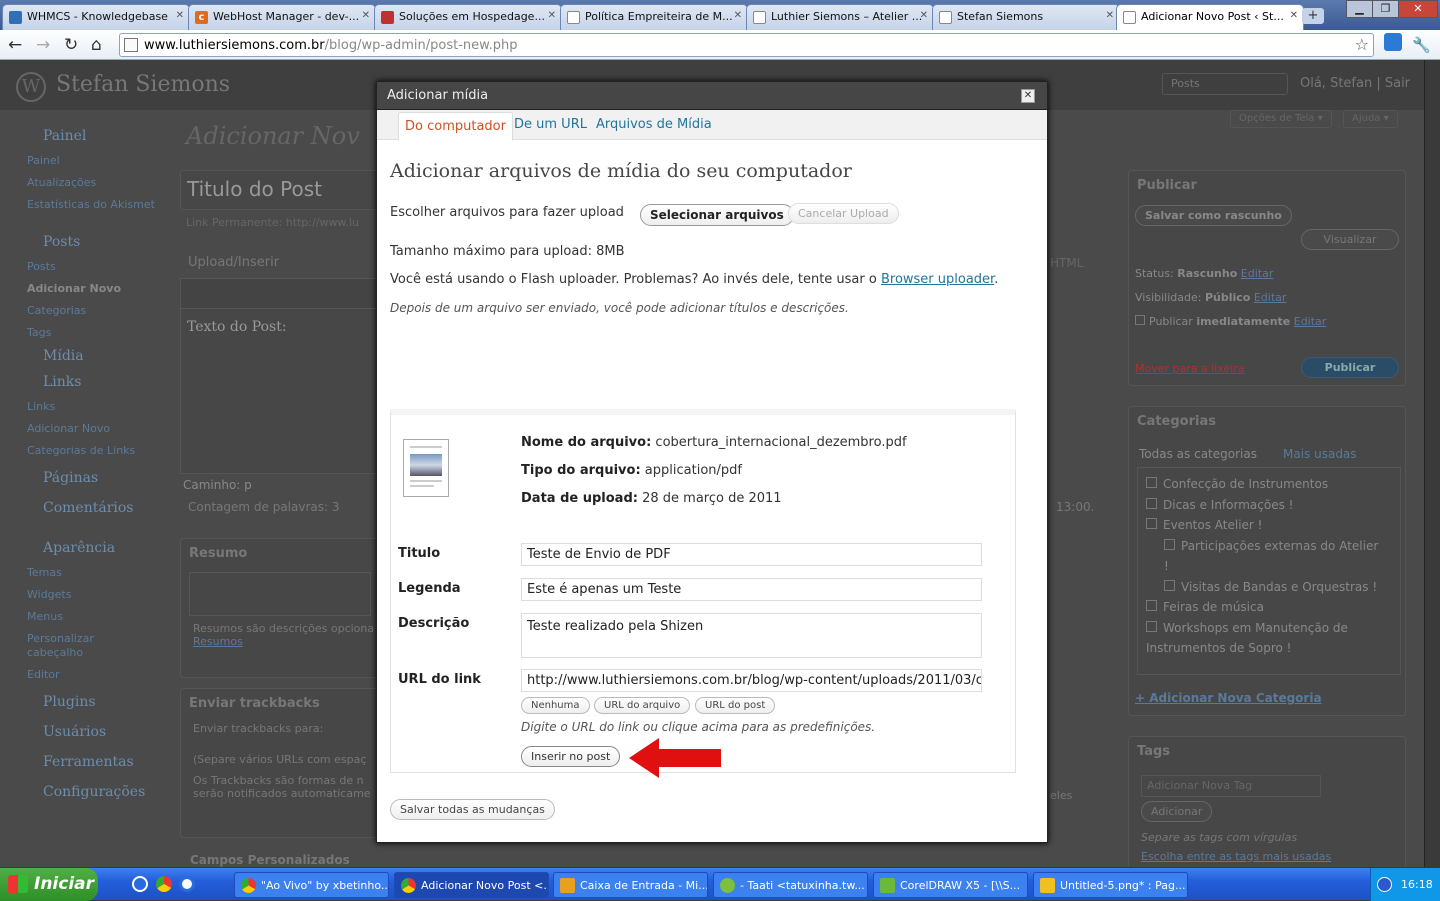  I want to click on favorite-actions-select: Posts, so click(1225, 84).